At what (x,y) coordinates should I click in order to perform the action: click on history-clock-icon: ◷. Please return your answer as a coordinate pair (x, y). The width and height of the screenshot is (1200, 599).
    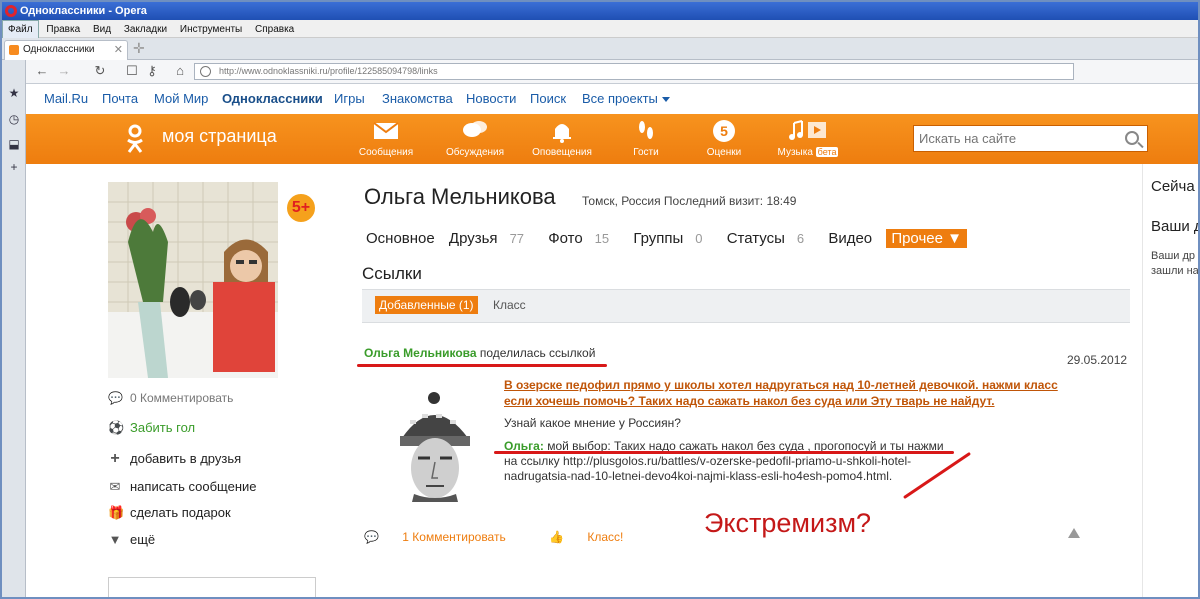
    Looking at the image, I should click on (14, 119).